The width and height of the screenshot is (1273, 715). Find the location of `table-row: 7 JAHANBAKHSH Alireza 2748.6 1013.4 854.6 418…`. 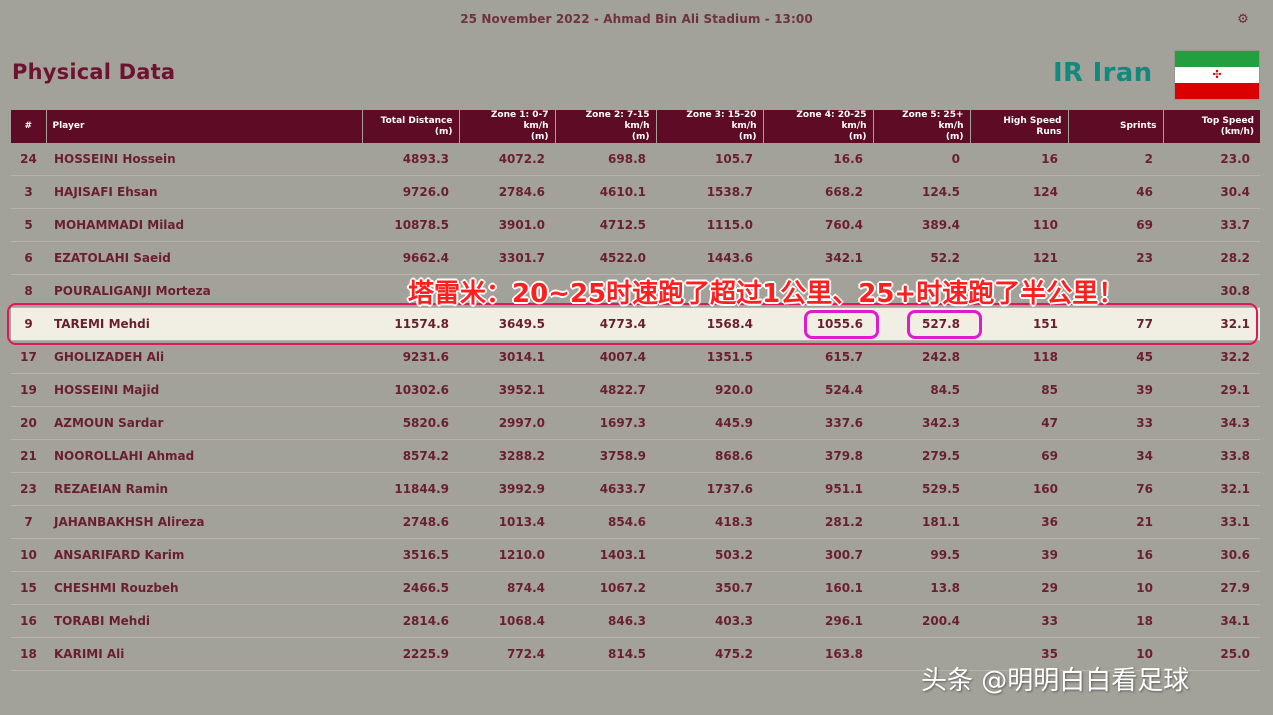

table-row: 7 JAHANBAKHSH Alireza 2748.6 1013.4 854.6 418… is located at coordinates (635, 522).